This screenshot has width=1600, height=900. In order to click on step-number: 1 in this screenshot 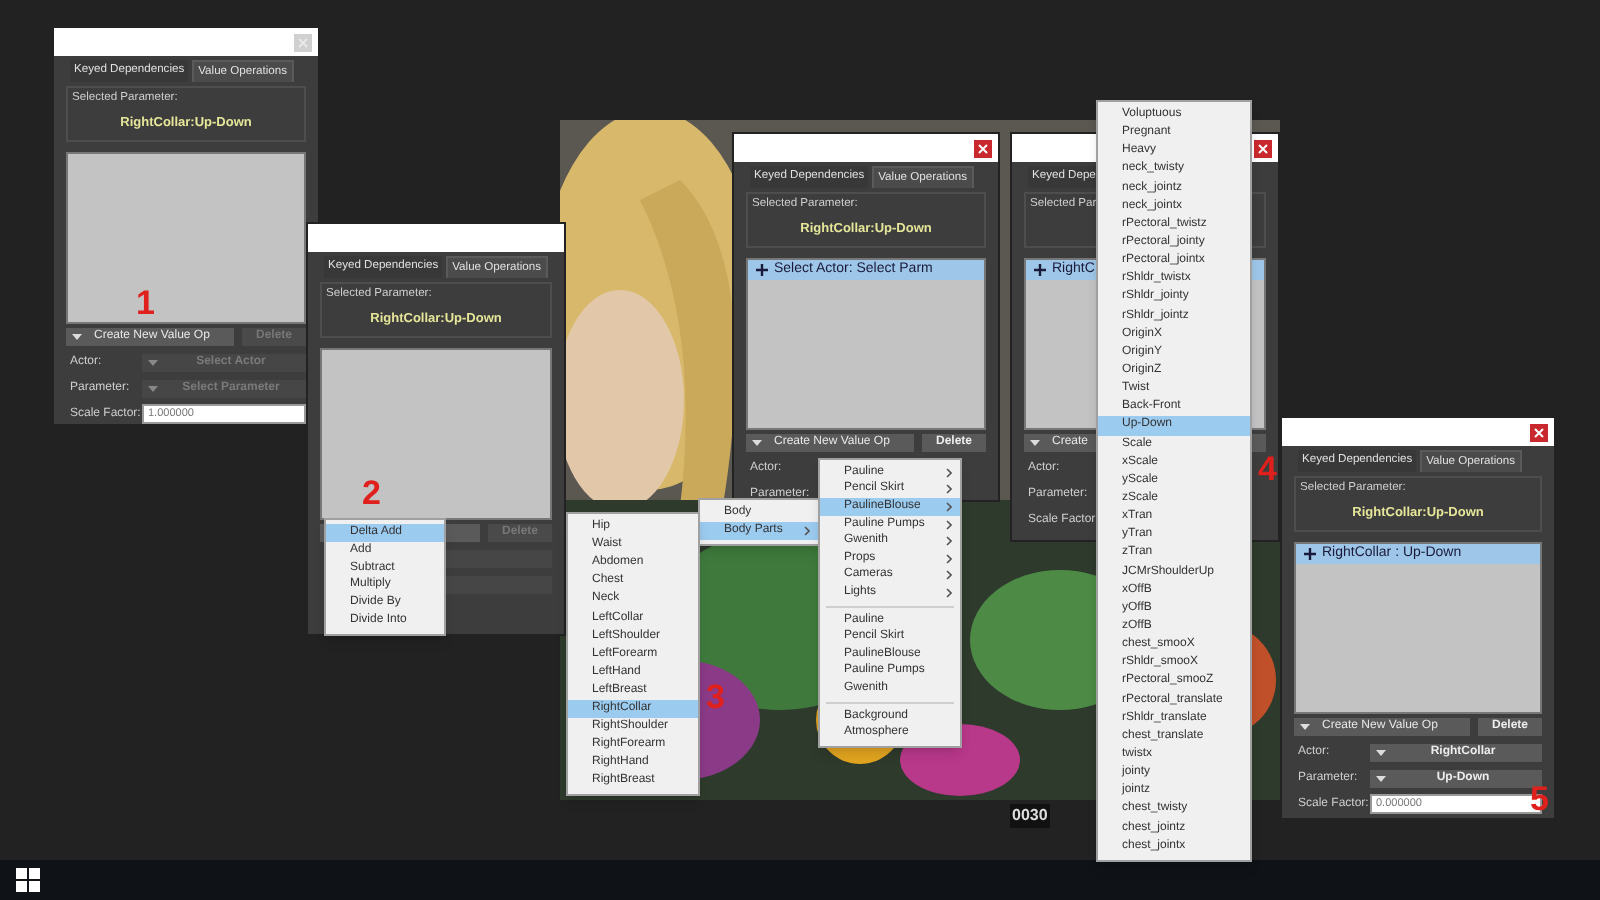, I will do `click(145, 303)`.